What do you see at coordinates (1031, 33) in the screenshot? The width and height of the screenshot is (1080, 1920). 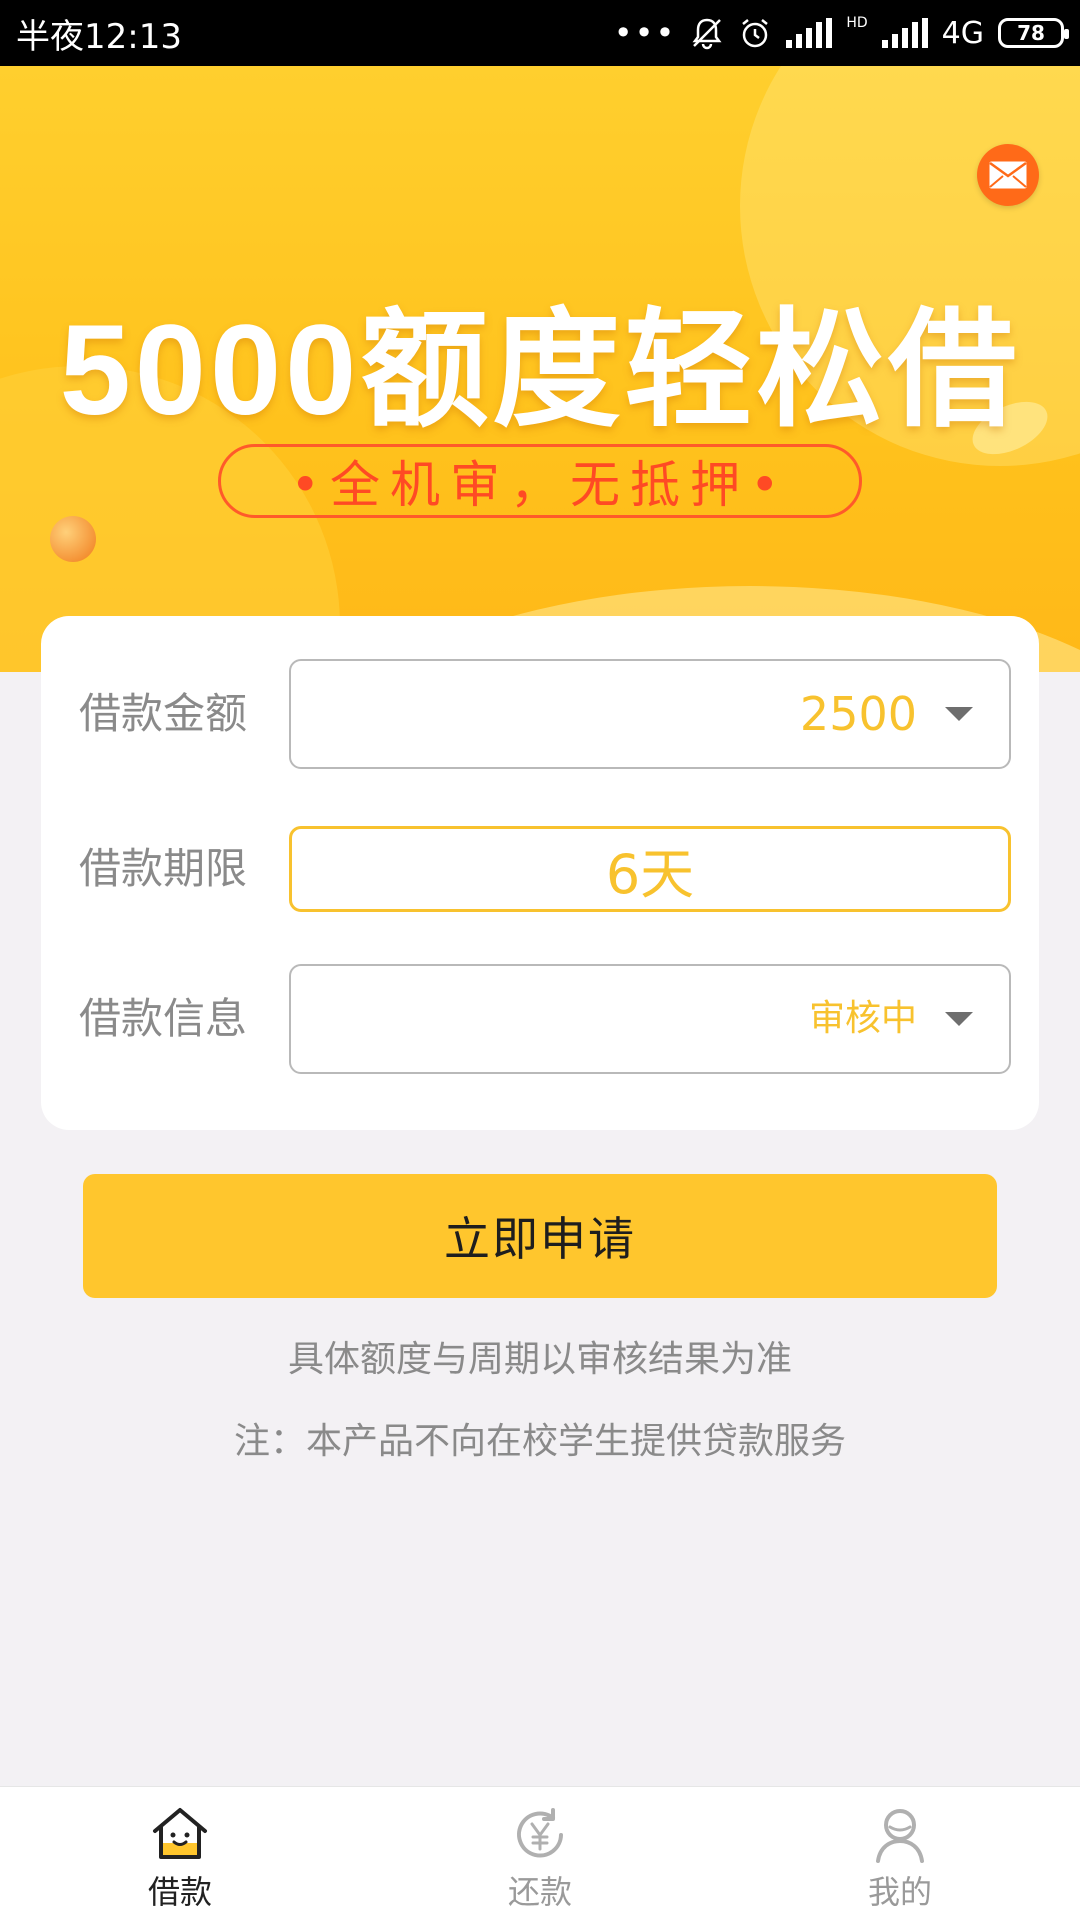 I see `battery-level: 78` at bounding box center [1031, 33].